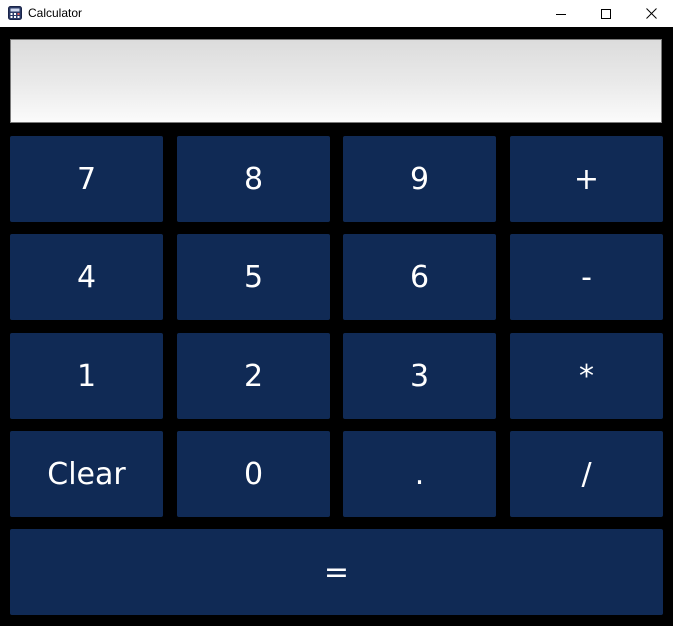  I want to click on calculator-display, so click(336, 81).